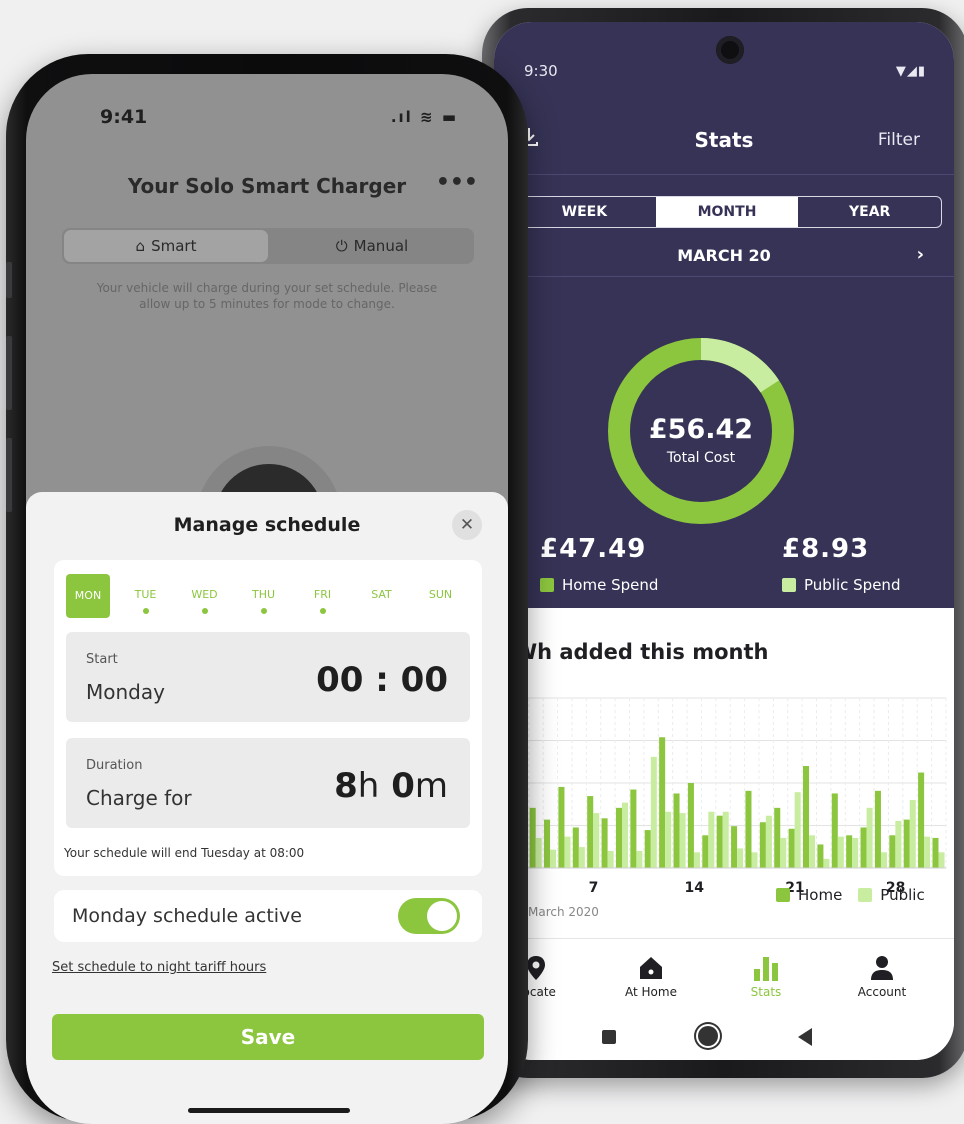  What do you see at coordinates (145, 596) in the screenshot?
I see `day-tue: TUE` at bounding box center [145, 596].